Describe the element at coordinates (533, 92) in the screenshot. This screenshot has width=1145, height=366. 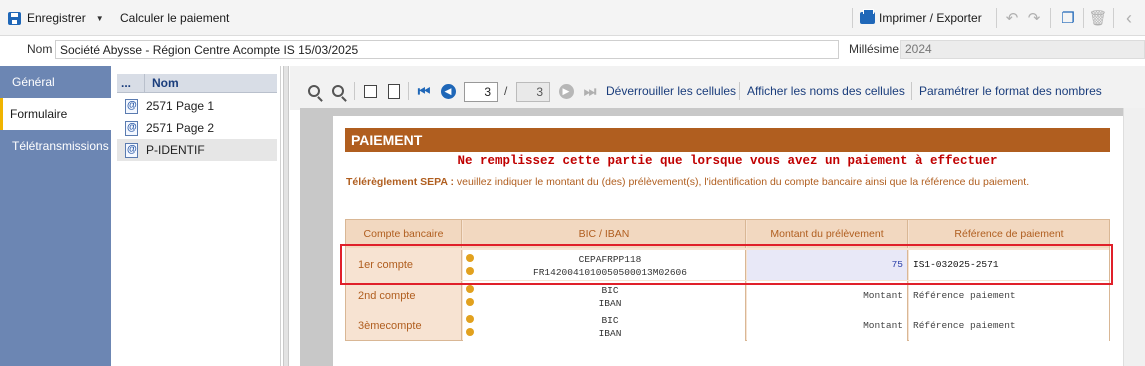
I see `total-pages-field: 3` at that location.